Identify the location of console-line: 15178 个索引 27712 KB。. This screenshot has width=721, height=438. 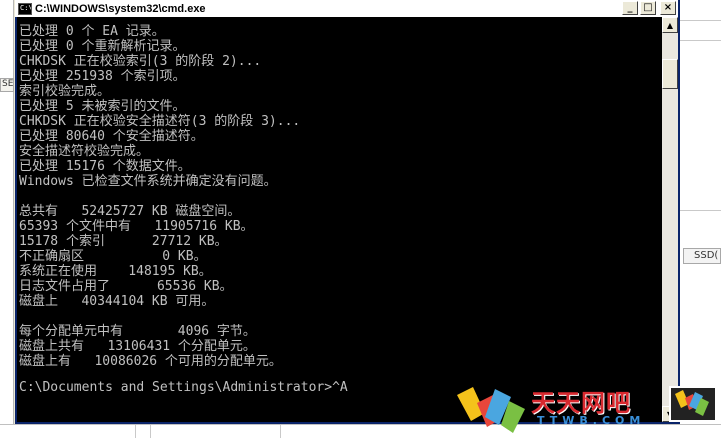
(123, 241).